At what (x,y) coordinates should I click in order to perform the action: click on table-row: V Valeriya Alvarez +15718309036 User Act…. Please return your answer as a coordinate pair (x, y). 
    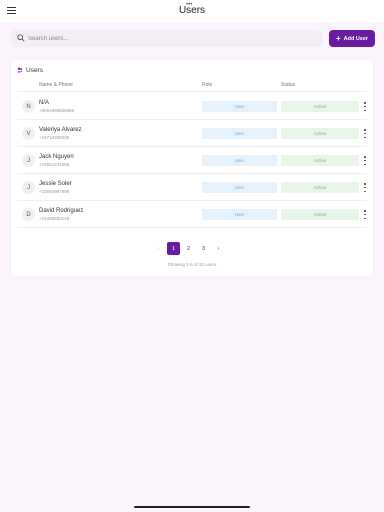
    Looking at the image, I should click on (192, 133).